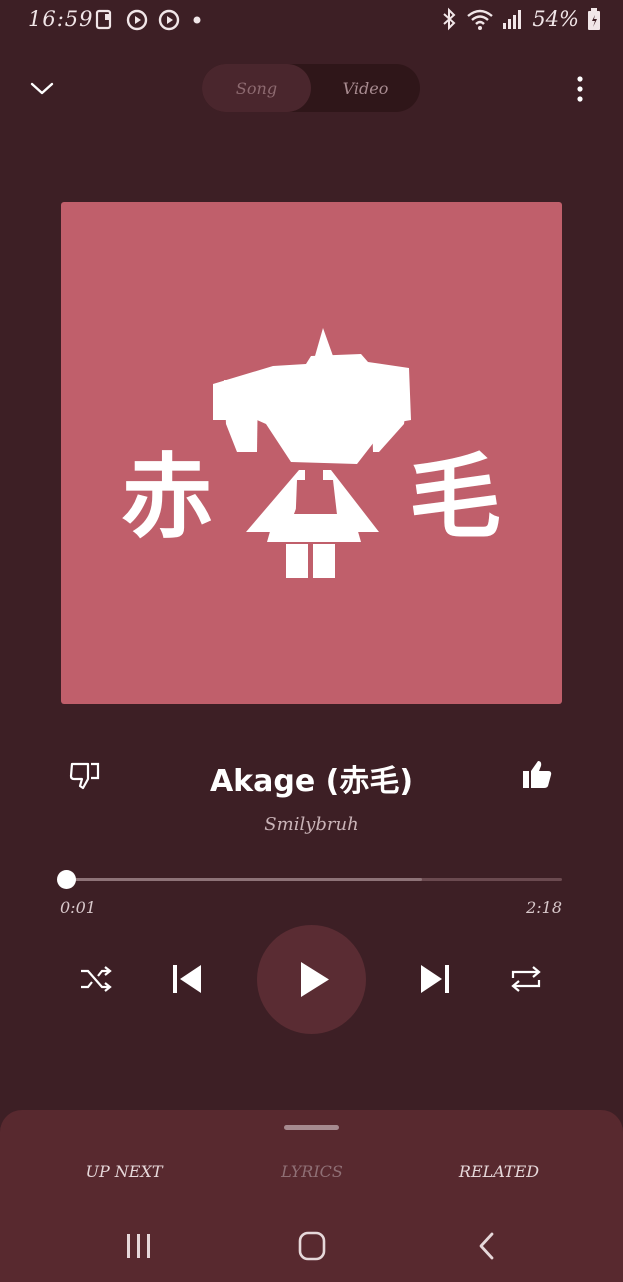  I want to click on repeat-icon, so click(526, 979).